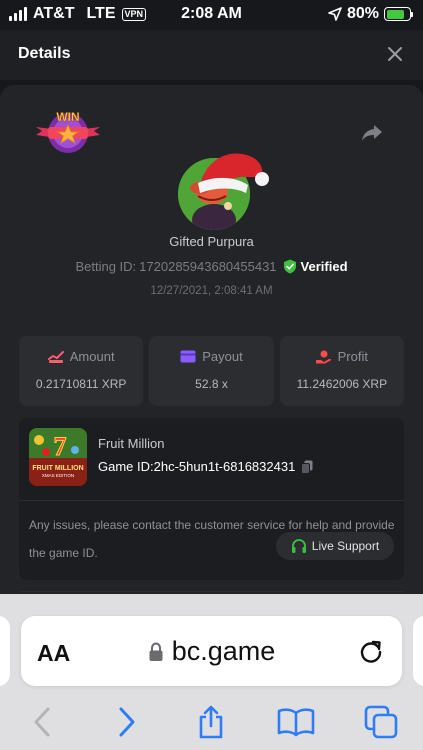 This screenshot has width=423, height=750. I want to click on game-id-text: Game ID:2hc-5hun1t-6816832431, so click(197, 466).